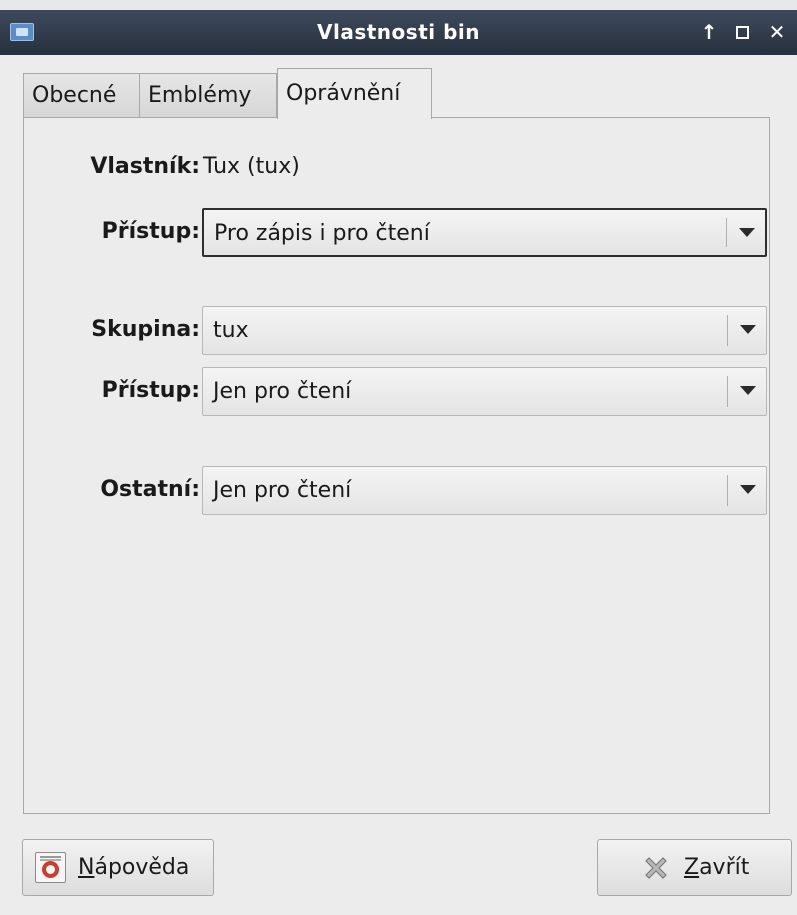 The width and height of the screenshot is (797, 915). I want to click on window-title: Vlastnosti bin, so click(398, 32).